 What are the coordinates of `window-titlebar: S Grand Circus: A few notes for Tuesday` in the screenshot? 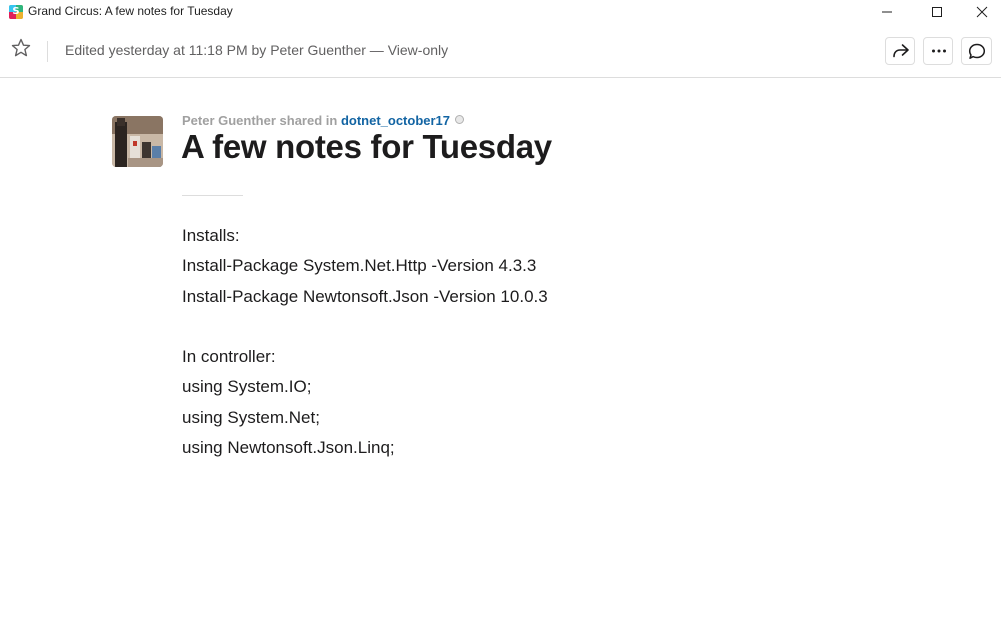 It's located at (500, 12).